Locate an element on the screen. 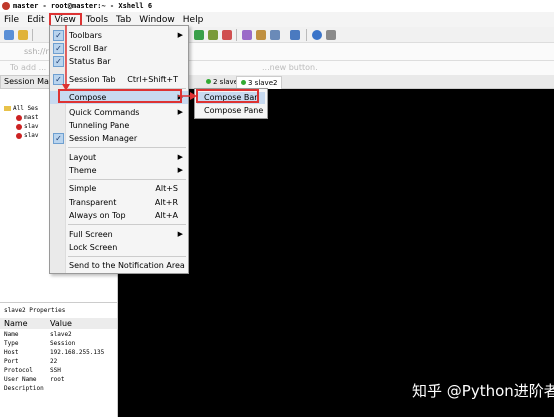 This screenshot has width=554, height=417. watermark: 知乎 @Python进阶者 is located at coordinates (483, 391).